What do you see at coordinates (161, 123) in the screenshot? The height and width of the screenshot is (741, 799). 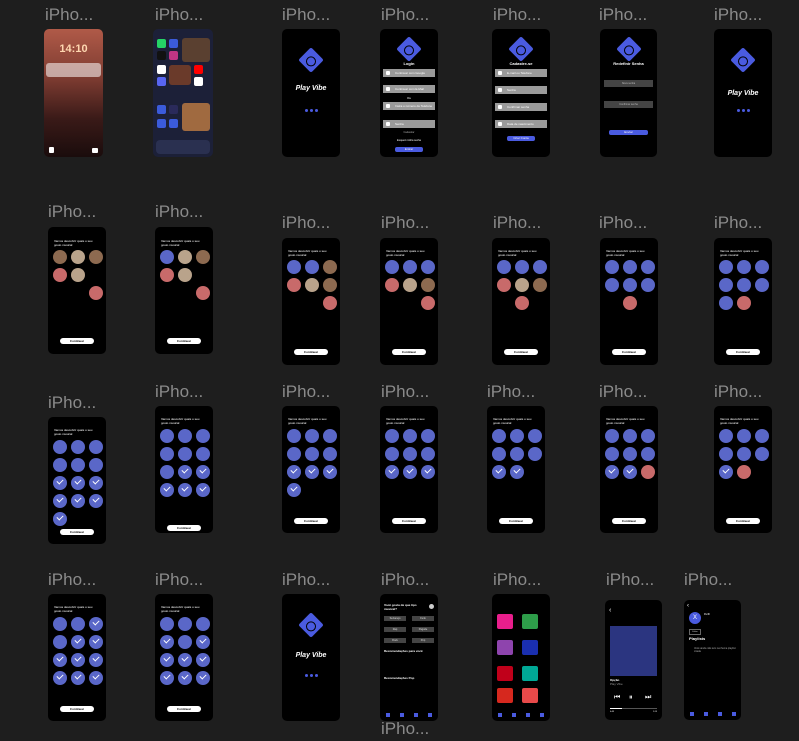 I see `camera-icon` at bounding box center [161, 123].